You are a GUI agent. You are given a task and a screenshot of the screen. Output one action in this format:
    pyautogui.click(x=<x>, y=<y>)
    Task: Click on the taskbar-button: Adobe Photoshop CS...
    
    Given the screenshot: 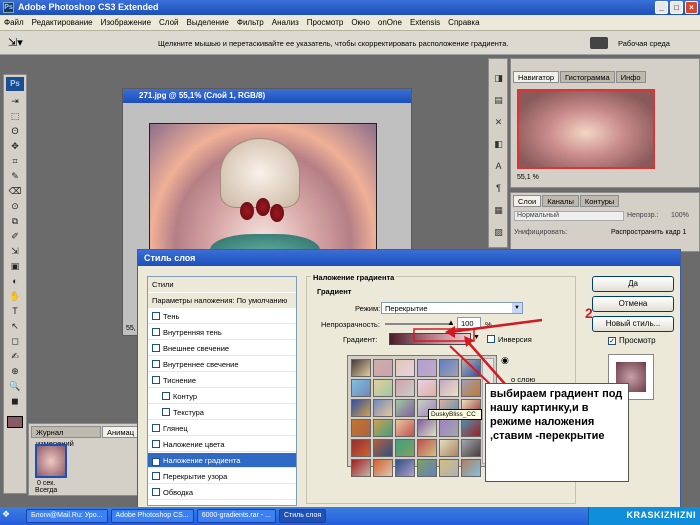 What is the action you would take?
    pyautogui.click(x=152, y=516)
    